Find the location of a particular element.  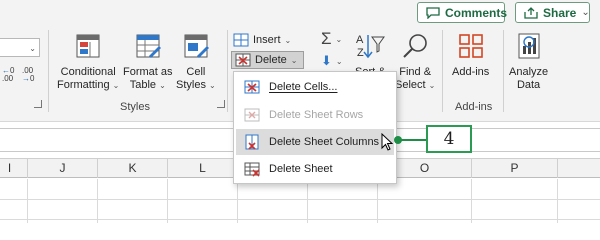

format-as-table-icon is located at coordinates (148, 46).